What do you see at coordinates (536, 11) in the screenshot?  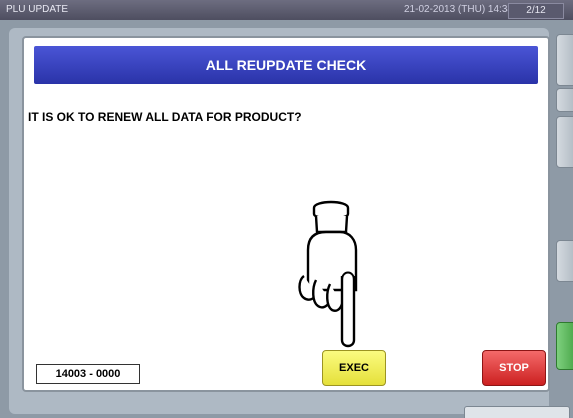 I see `page-counter: 2/12` at bounding box center [536, 11].